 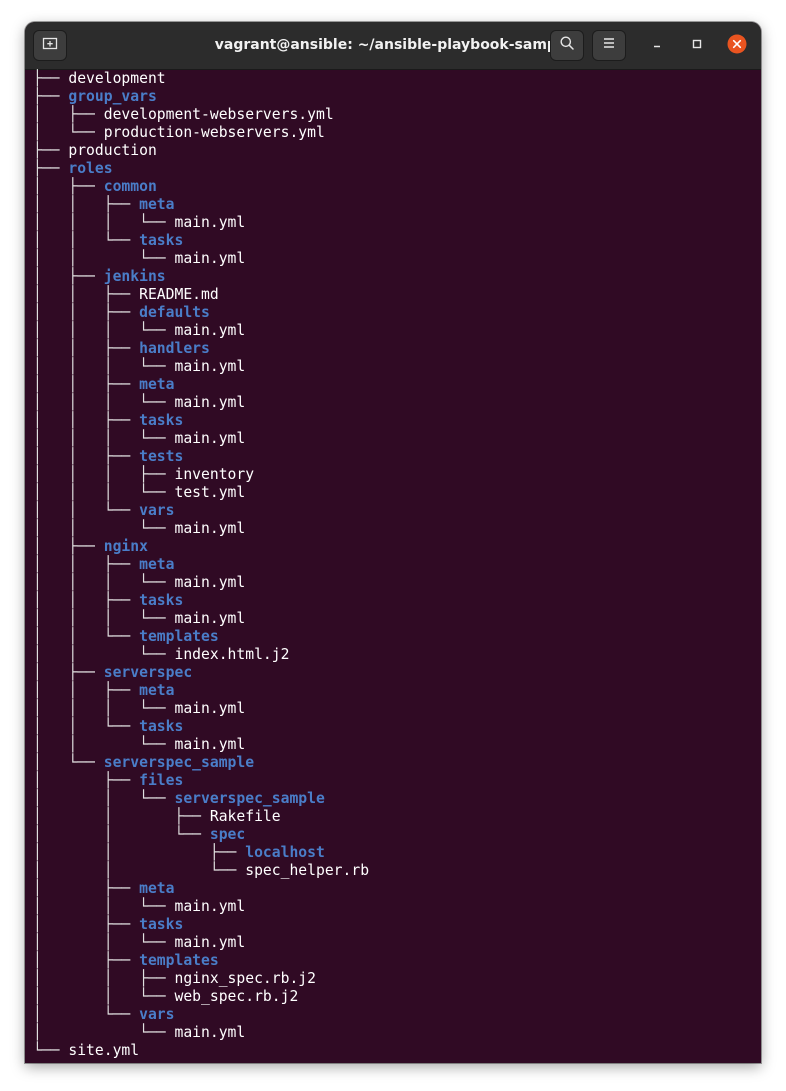 I want to click on directory-name: templates, so click(x=179, y=960).